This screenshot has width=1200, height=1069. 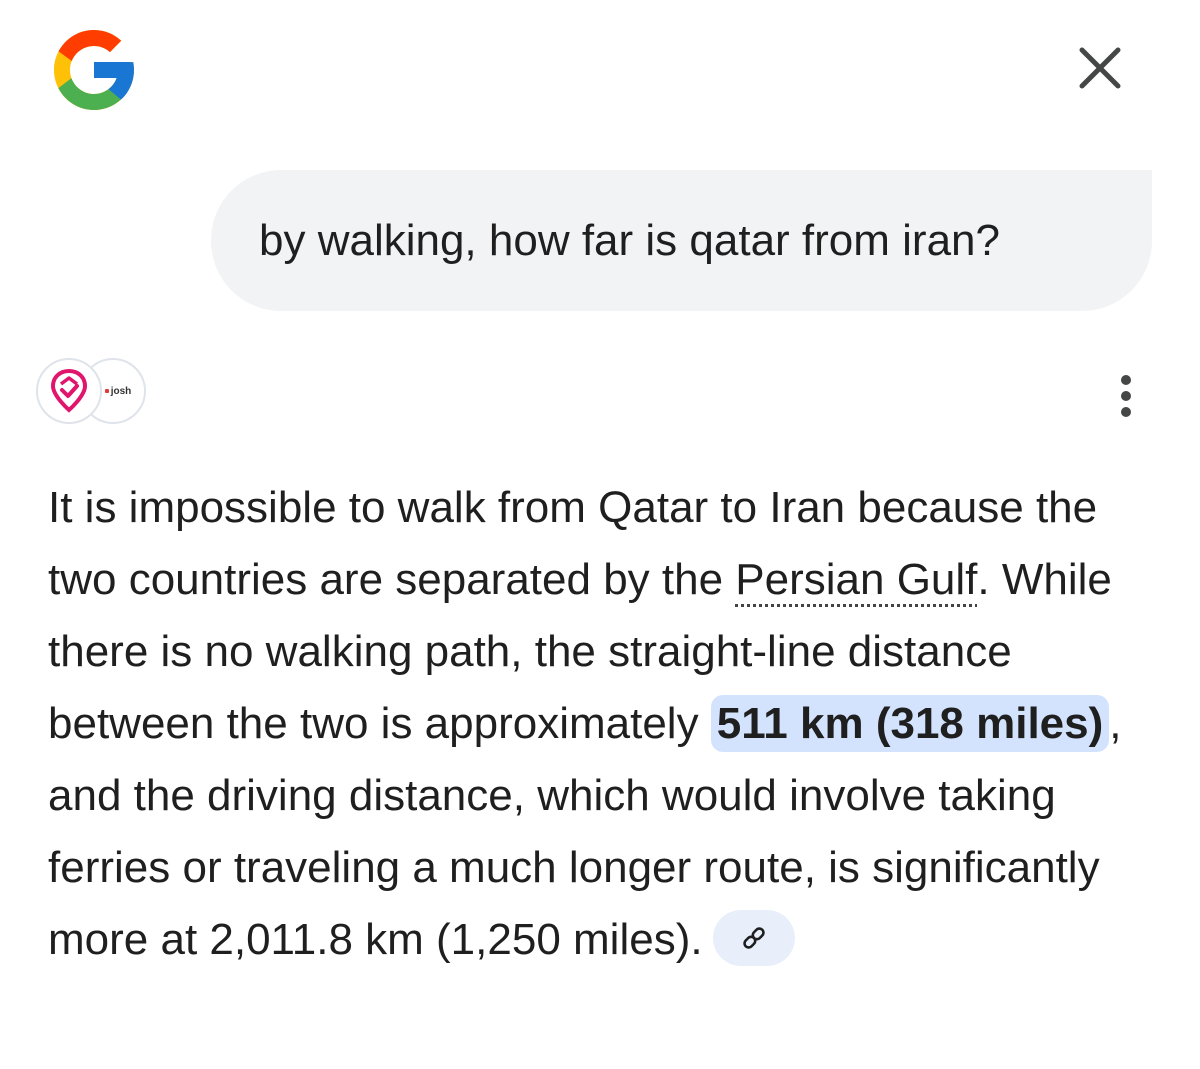 What do you see at coordinates (629, 240) in the screenshot?
I see `user-query-text: by walking, how far is qatar from iran?` at bounding box center [629, 240].